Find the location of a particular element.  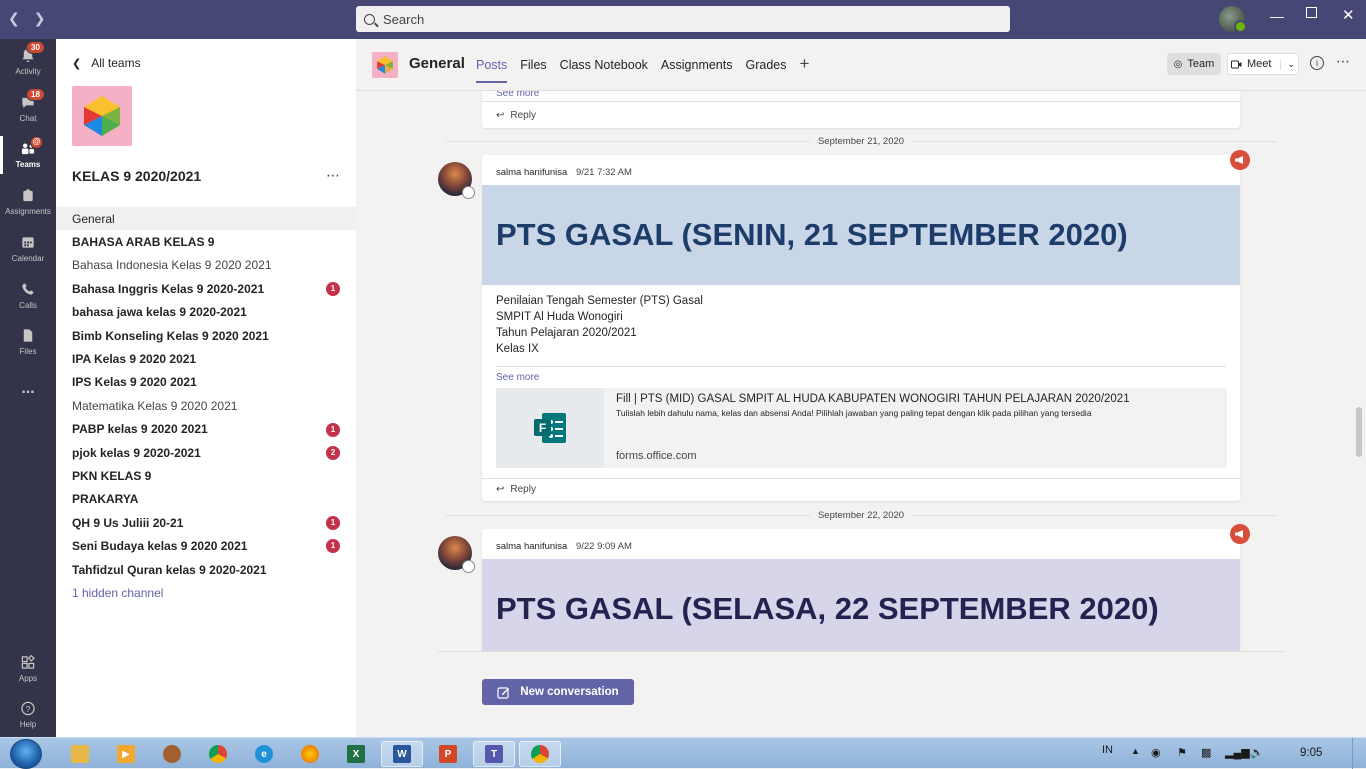

new-conversation-button: New conversation is located at coordinates (558, 692).